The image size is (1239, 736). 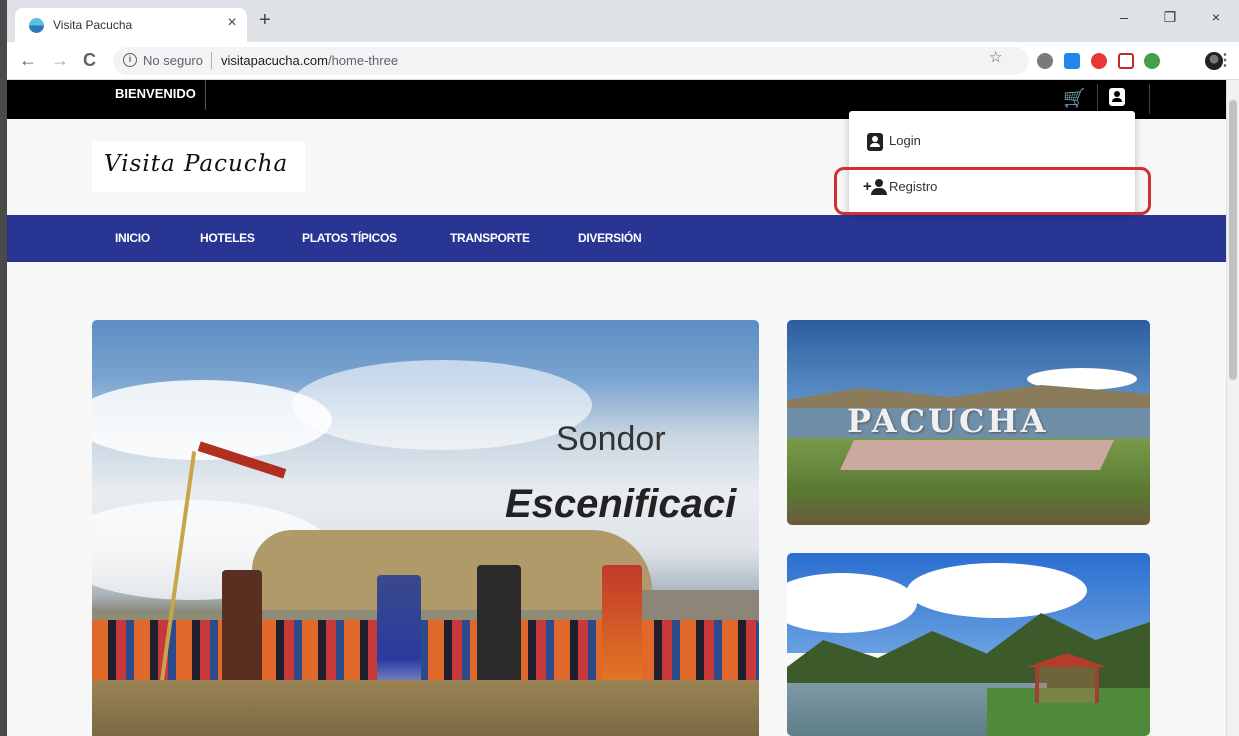 I want to click on side-card-lake, so click(x=968, y=644).